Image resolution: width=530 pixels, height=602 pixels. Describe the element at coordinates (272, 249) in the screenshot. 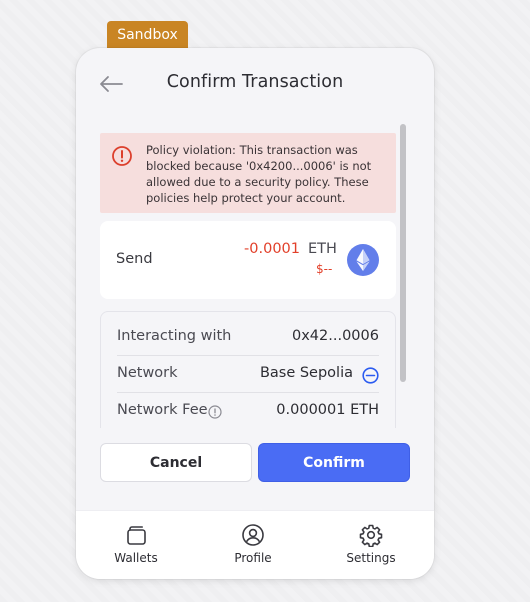

I see `send-amount: -0.0001` at that location.